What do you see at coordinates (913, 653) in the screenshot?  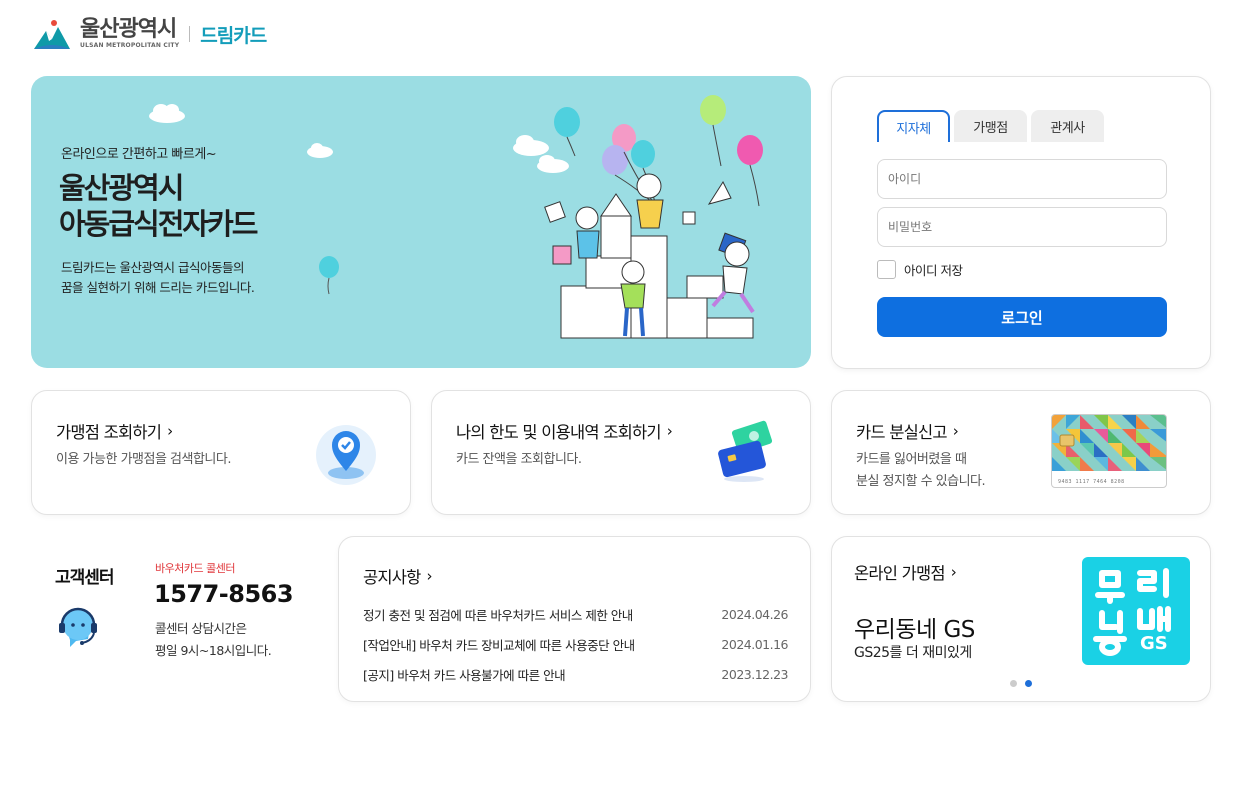 I see `online-merchant-tagline: GS25를 더 재미있게` at bounding box center [913, 653].